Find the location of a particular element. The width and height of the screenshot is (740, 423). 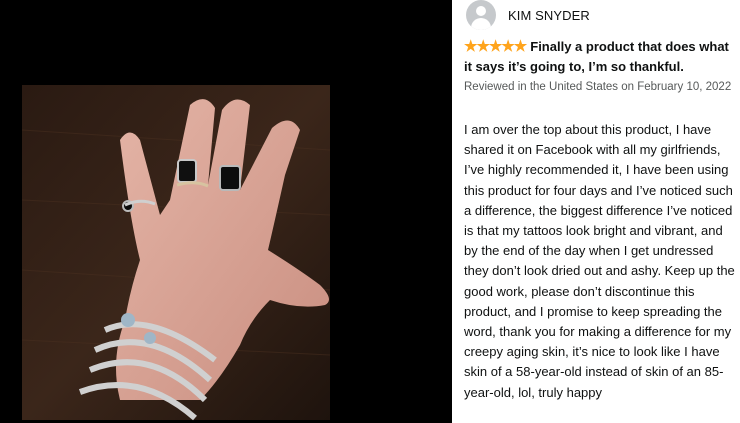

avatar is located at coordinates (481, 15).